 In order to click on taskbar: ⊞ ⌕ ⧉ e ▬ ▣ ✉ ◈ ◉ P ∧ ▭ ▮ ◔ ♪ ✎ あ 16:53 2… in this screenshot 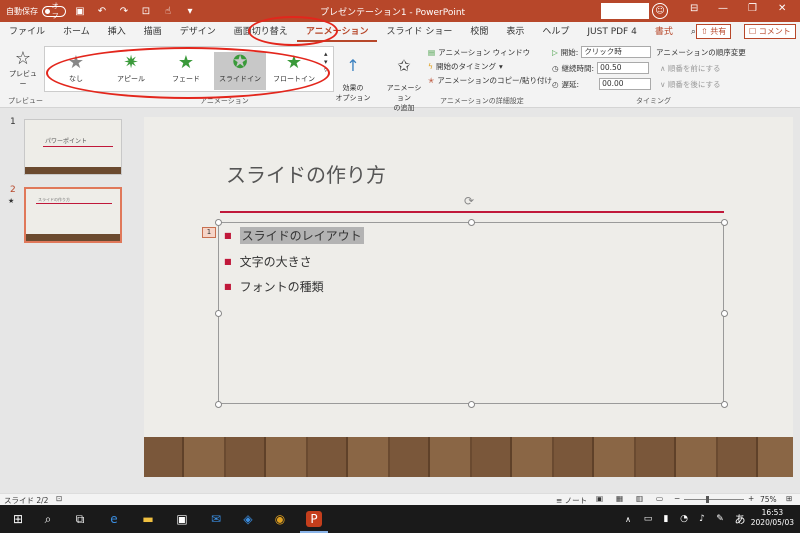, I will do `click(400, 519)`.